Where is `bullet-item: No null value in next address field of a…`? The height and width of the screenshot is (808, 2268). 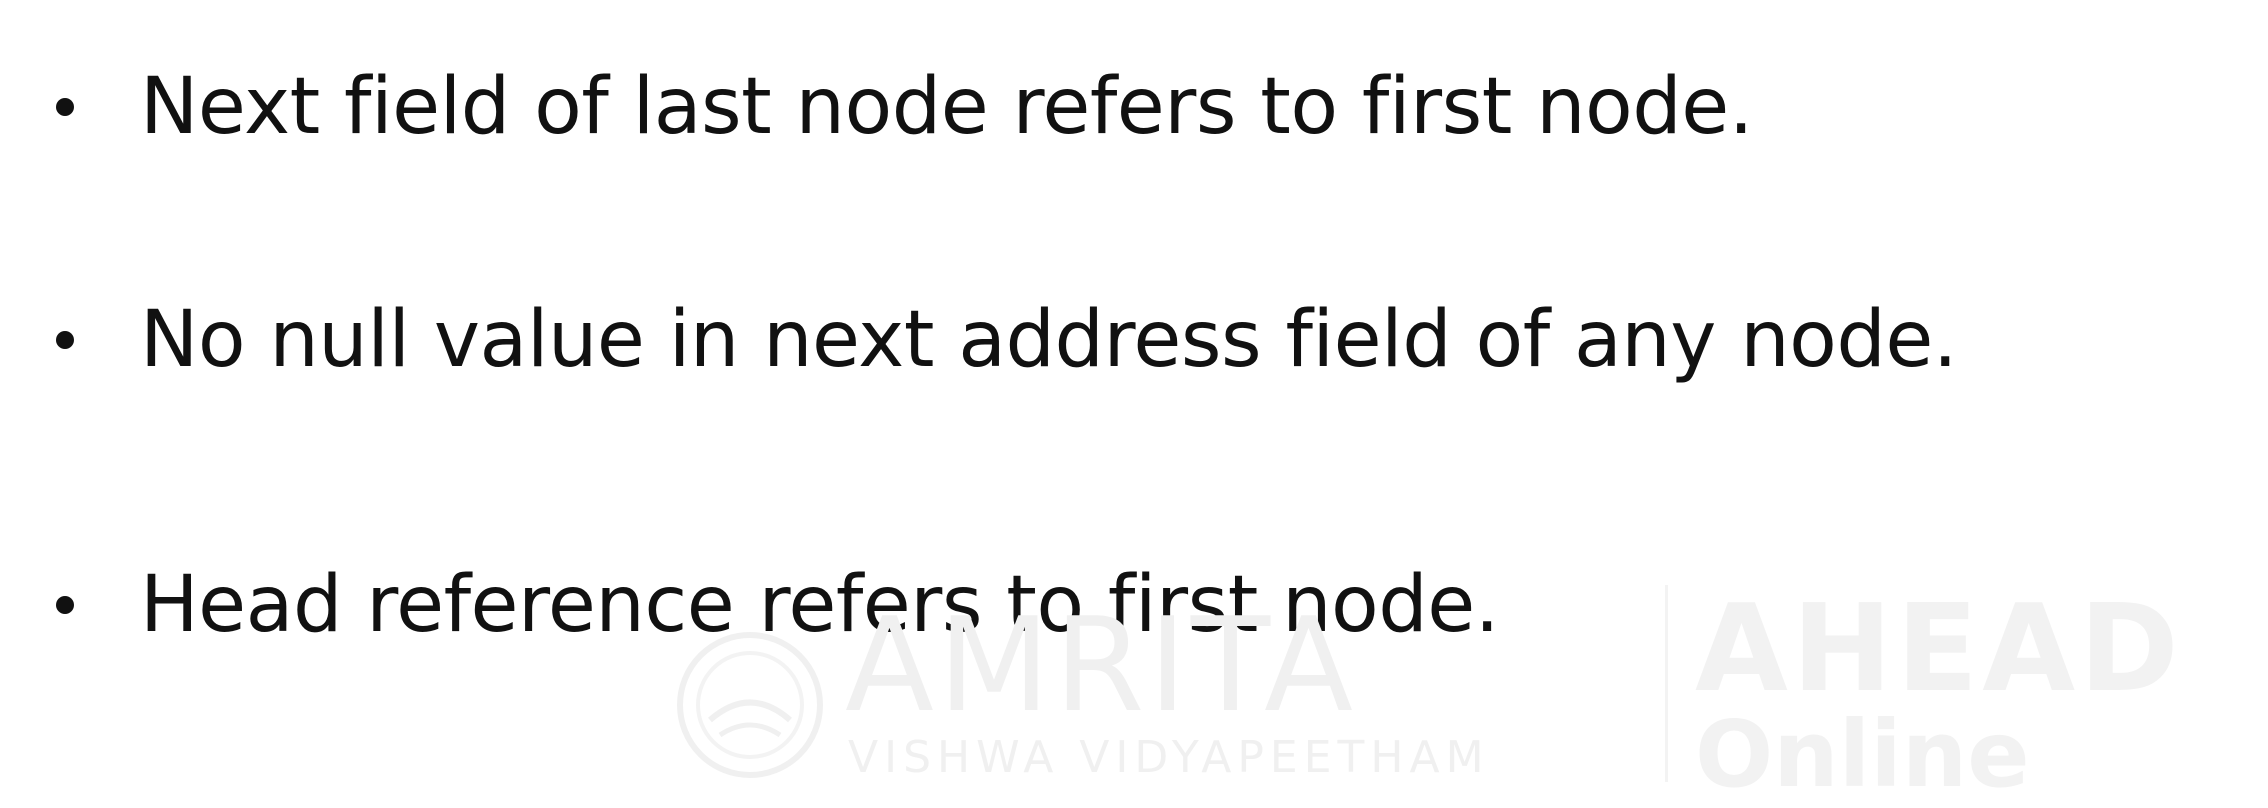 bullet-item: No null value in next address field of a… is located at coordinates (1100, 340).